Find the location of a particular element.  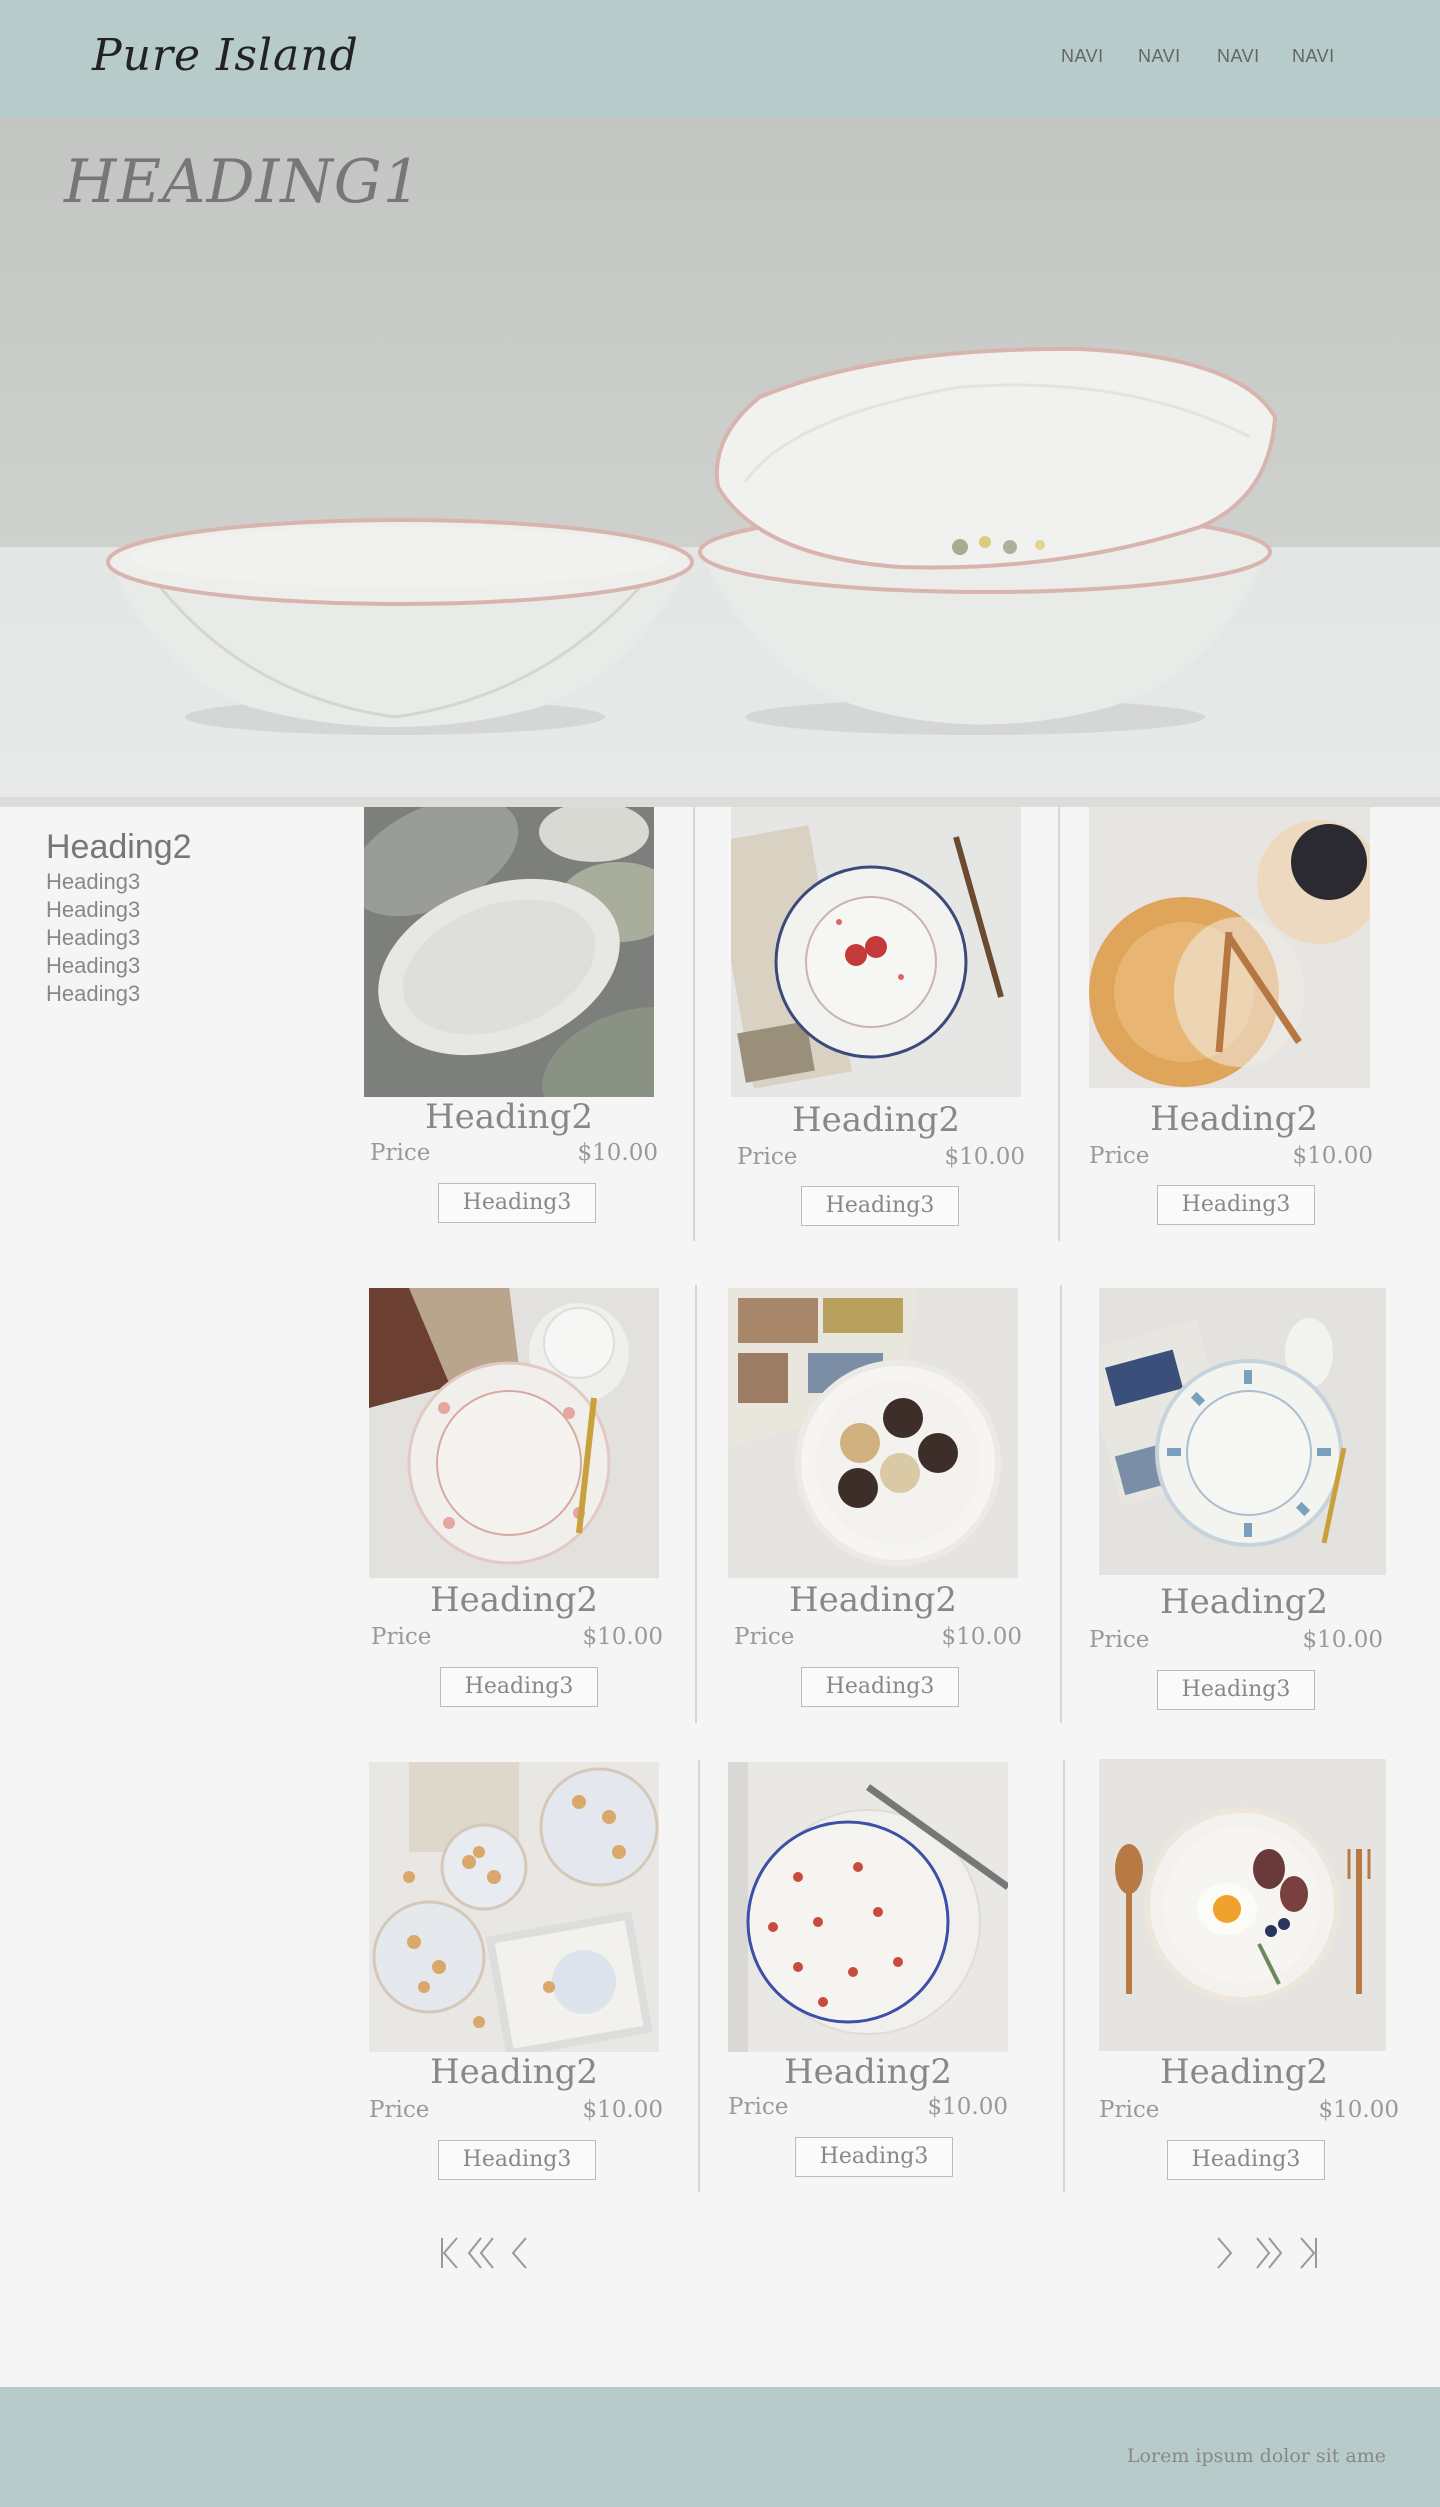

nav-item-1: NAVI is located at coordinates (1082, 56).